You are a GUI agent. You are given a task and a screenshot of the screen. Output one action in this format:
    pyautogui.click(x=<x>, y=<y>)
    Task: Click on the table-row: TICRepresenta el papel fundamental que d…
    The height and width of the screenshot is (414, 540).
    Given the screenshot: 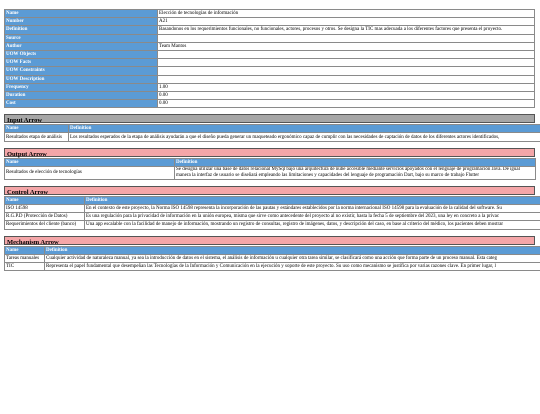 What is the action you would take?
    pyautogui.click(x=272, y=266)
    